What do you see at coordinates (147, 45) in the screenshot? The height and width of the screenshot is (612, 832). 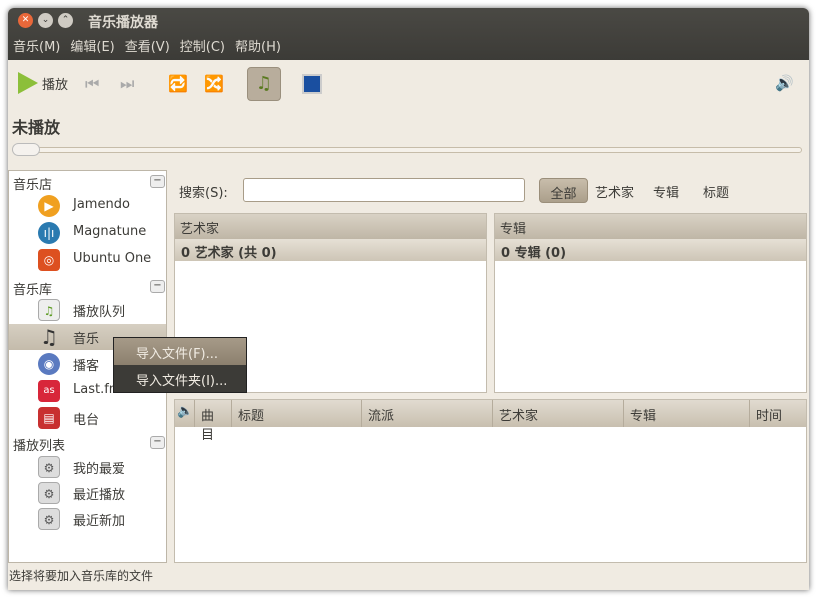 I see `menu-view: 查看(V)` at bounding box center [147, 45].